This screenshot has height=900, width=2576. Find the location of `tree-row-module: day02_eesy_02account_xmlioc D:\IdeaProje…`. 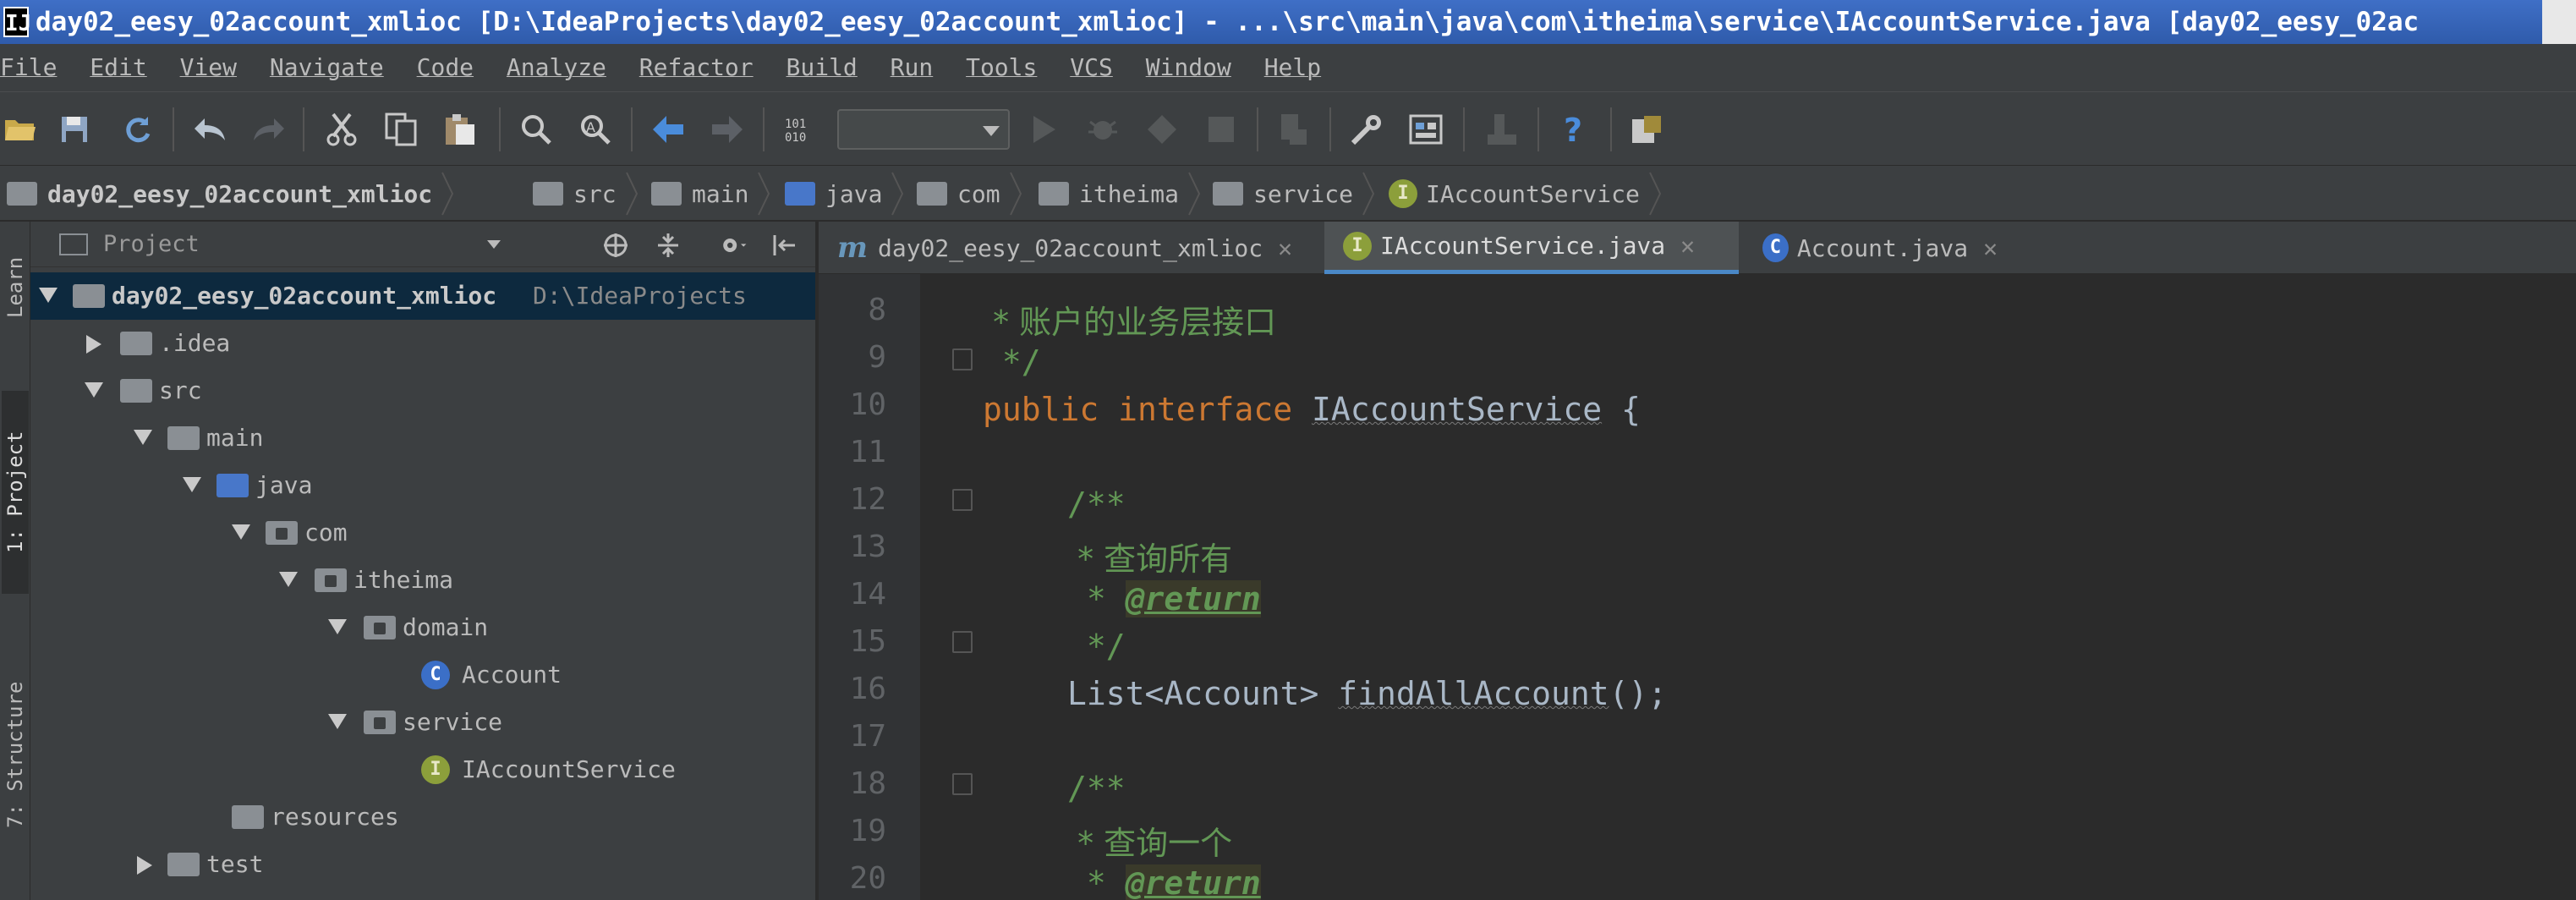

tree-row-module: day02_eesy_02account_xmlioc D:\IdeaProje… is located at coordinates (422, 296).